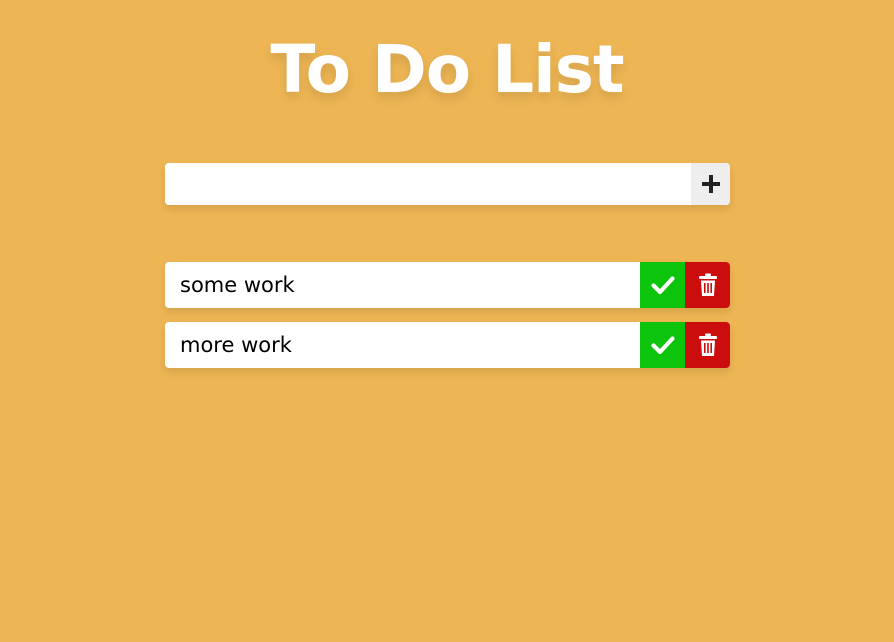  I want to click on todo-item: more work, so click(447, 345).